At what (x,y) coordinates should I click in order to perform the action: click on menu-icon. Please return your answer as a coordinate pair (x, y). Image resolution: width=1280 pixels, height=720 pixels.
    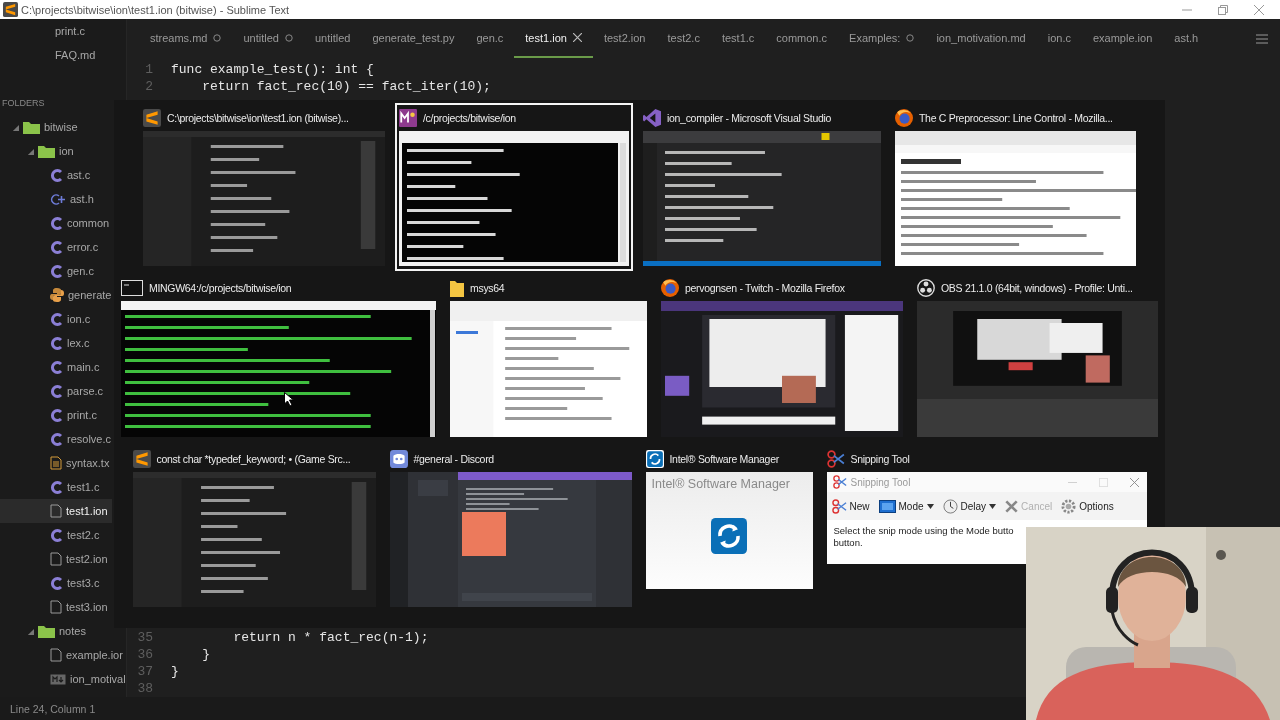
    Looking at the image, I should click on (1262, 38).